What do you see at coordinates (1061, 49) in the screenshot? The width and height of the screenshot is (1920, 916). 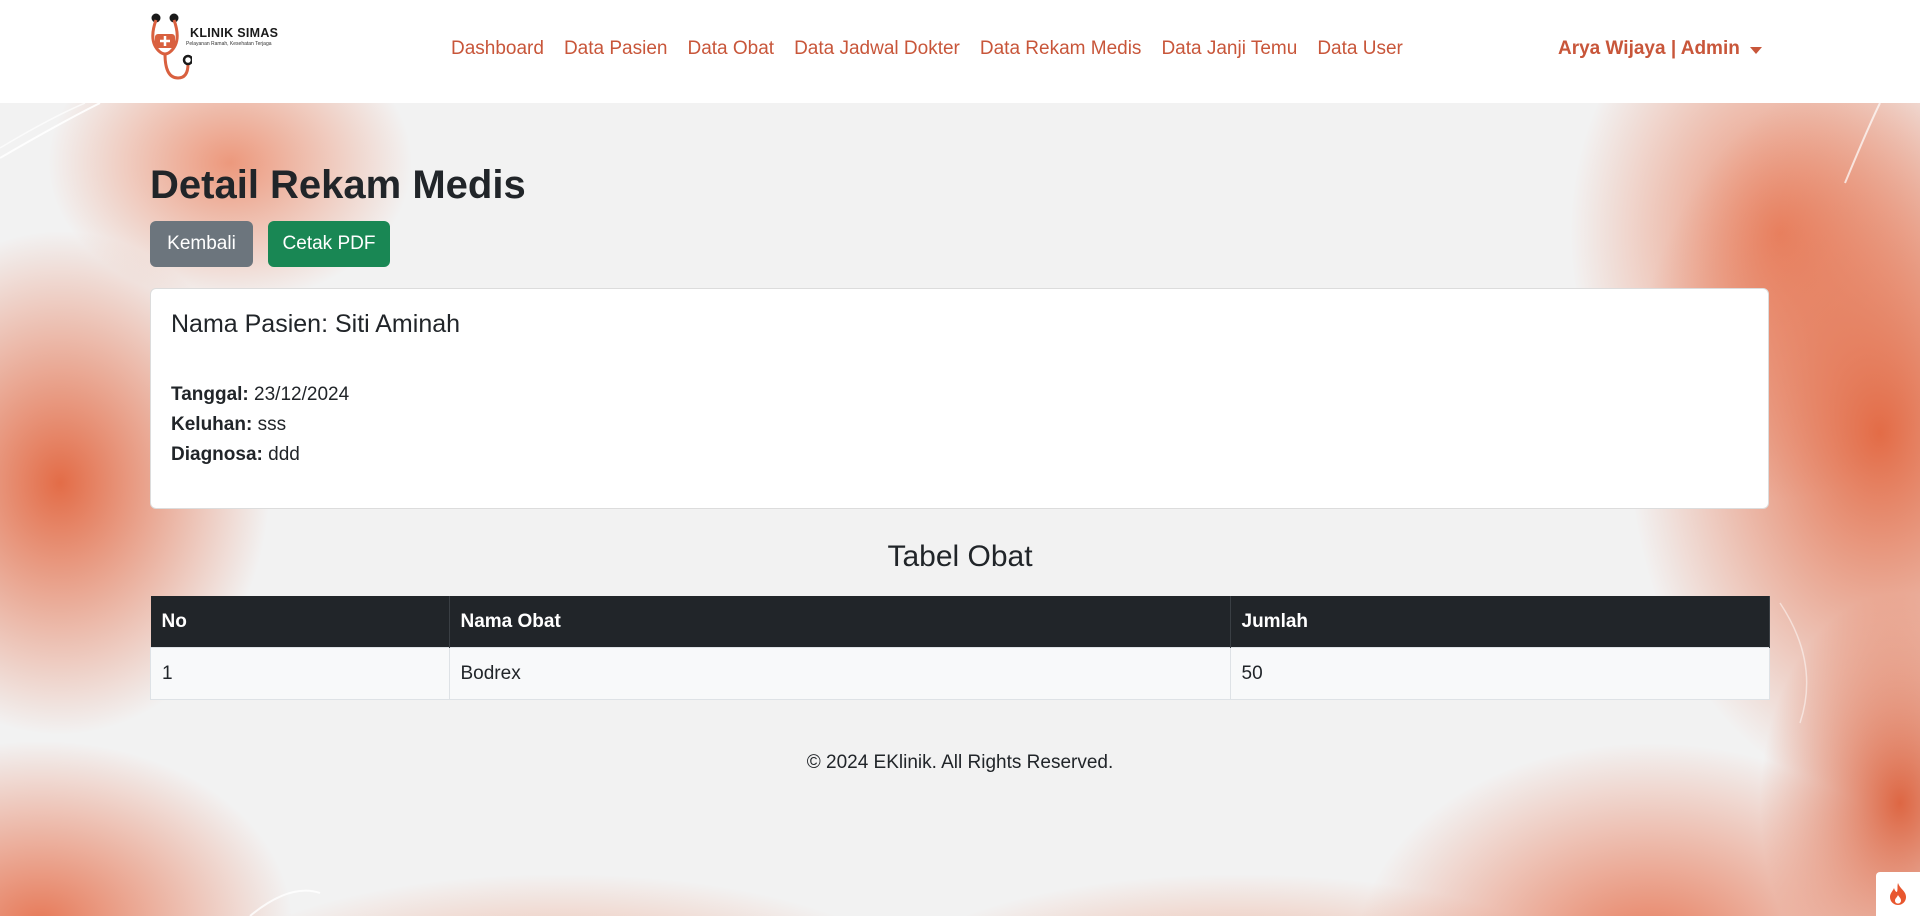 I see `nav-data-rekam-medis: Data Rekam Medis` at bounding box center [1061, 49].